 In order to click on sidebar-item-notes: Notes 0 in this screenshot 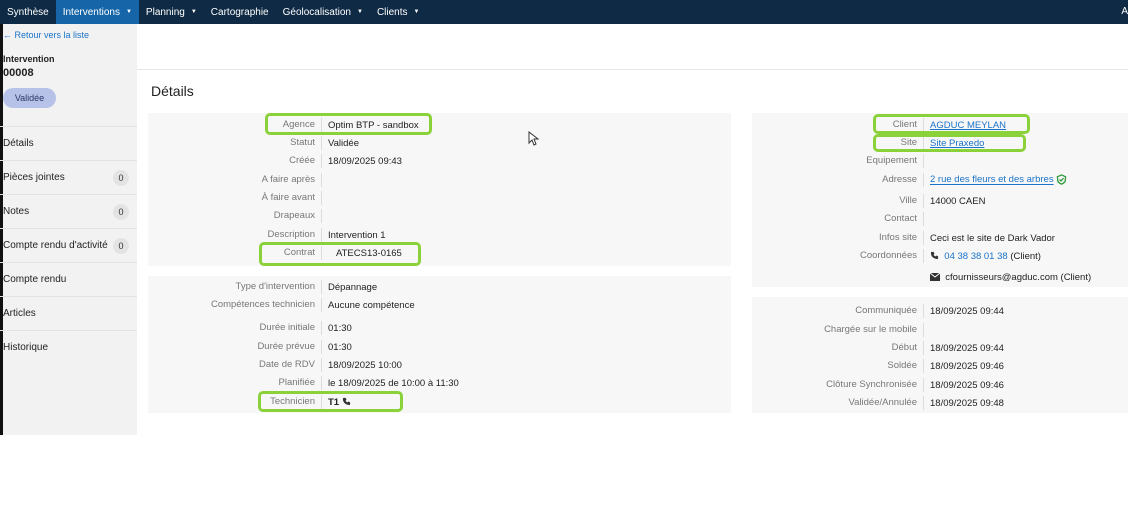, I will do `click(68, 211)`.